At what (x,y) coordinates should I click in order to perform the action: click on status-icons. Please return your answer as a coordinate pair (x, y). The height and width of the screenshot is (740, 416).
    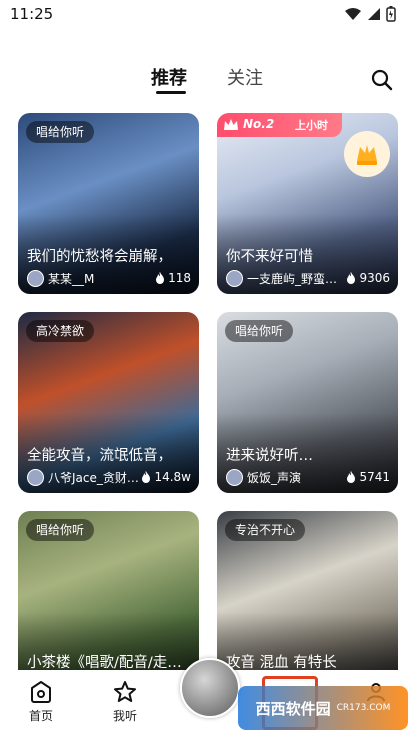
    Looking at the image, I should click on (370, 14).